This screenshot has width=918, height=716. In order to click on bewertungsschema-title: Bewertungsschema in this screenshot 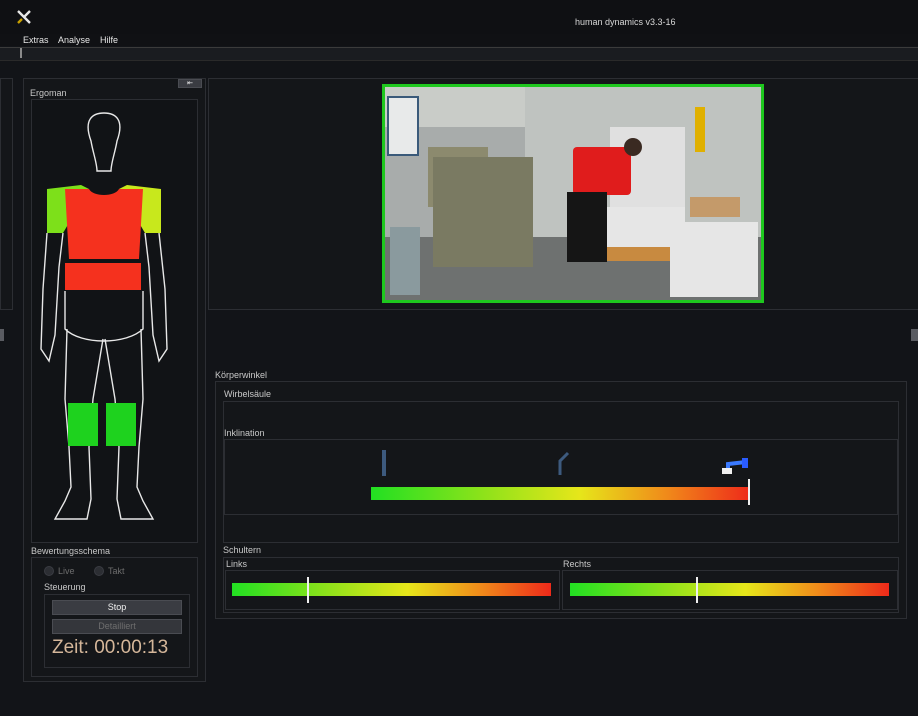, I will do `click(71, 551)`.